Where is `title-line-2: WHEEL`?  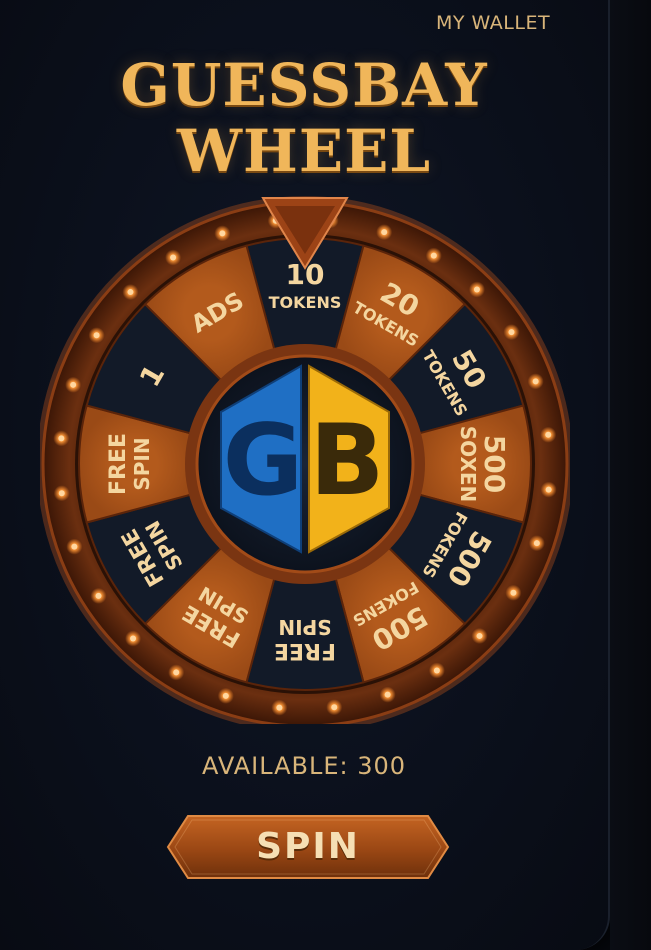 title-line-2: WHEEL is located at coordinates (304, 151).